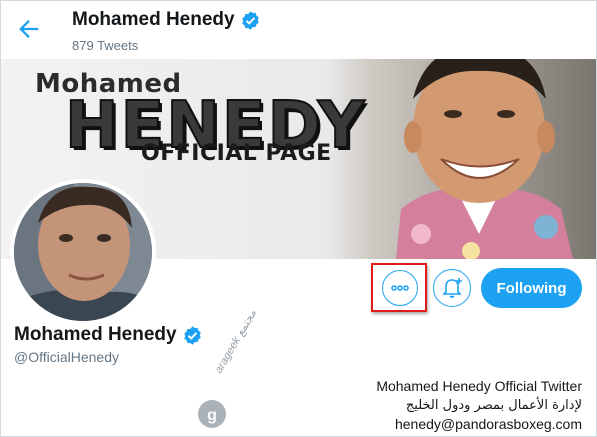 The height and width of the screenshot is (437, 597). I want to click on profile-name-row: Mohamed Henedy, so click(108, 335).